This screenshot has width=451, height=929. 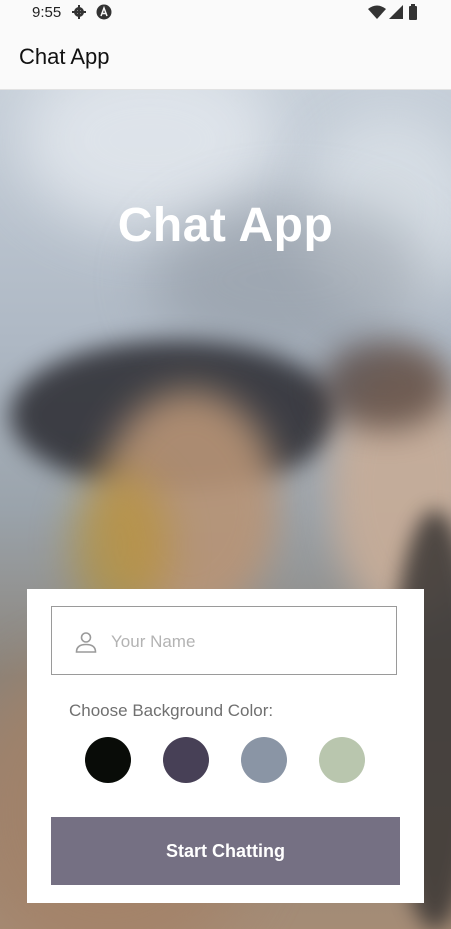 I want to click on status-bar: 9:55, so click(x=225, y=13).